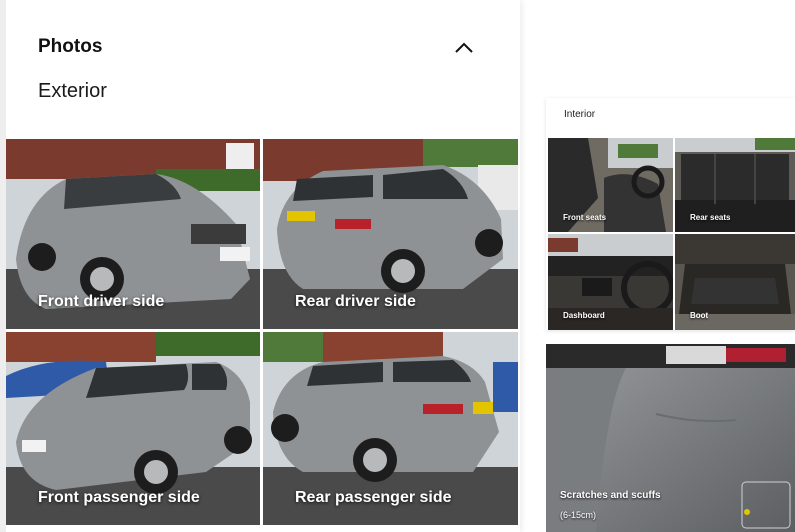 The width and height of the screenshot is (795, 532). Describe the element at coordinates (390, 234) in the screenshot. I see `exterior-photo-rear-driver-side: Rear driver side` at that location.